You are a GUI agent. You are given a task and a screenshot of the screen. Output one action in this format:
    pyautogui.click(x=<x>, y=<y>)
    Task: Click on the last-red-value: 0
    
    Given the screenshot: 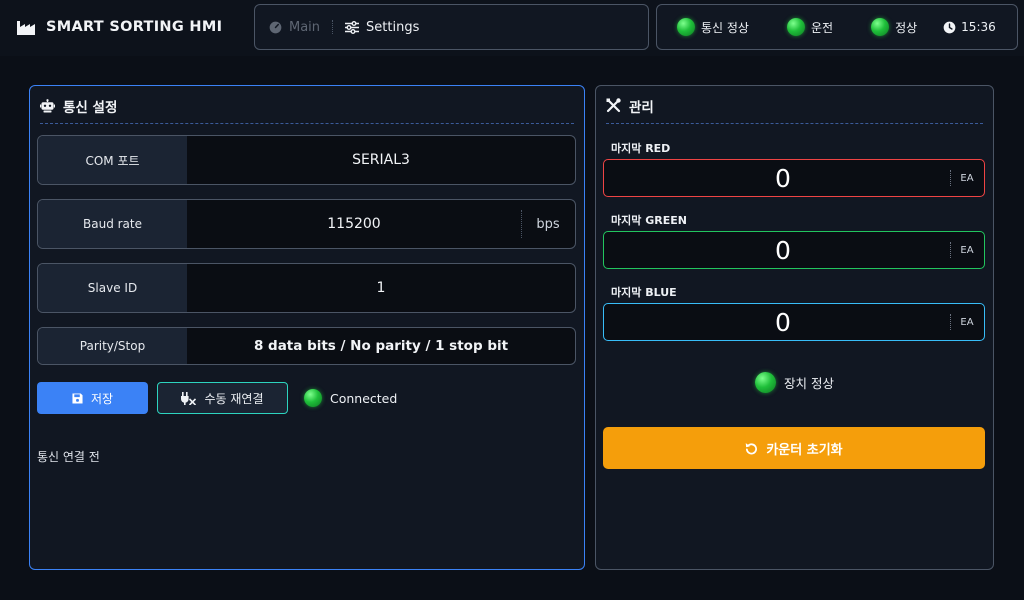 What is the action you would take?
    pyautogui.click(x=783, y=178)
    